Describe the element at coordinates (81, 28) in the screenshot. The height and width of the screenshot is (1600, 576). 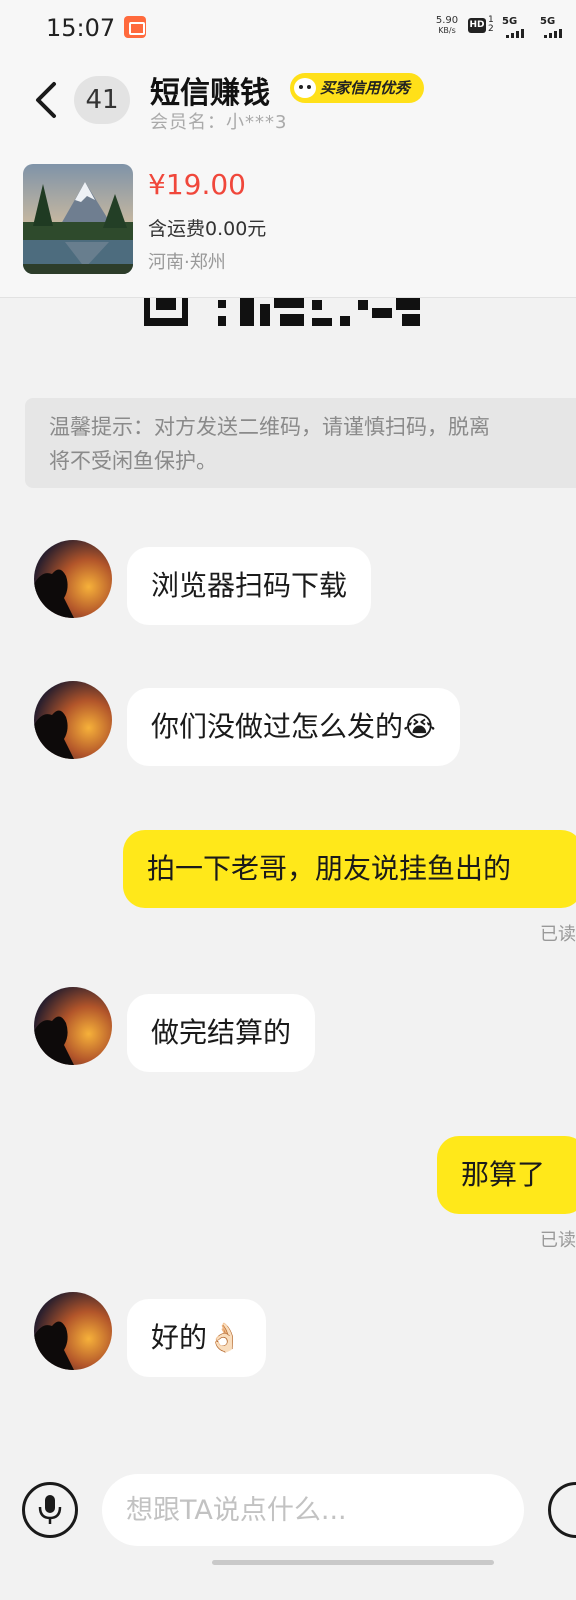
I see `status-time: 15:07` at that location.